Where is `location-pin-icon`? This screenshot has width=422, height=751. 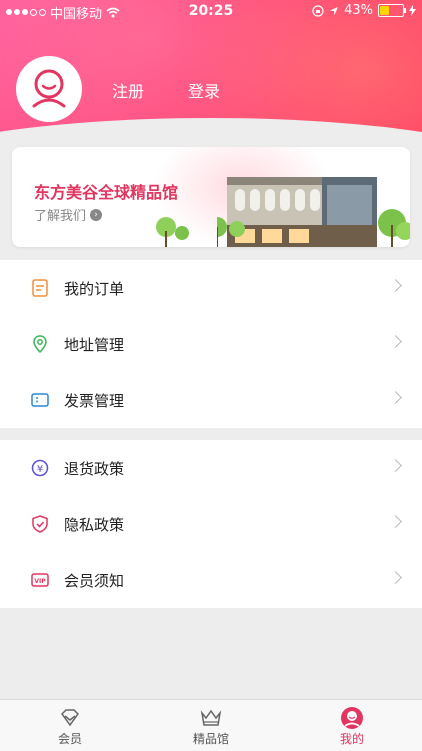 location-pin-icon is located at coordinates (40, 344).